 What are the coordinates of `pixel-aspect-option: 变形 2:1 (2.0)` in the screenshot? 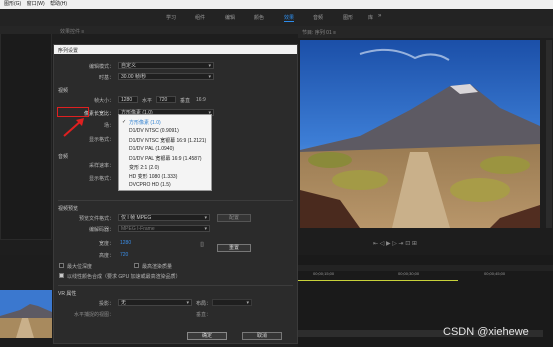 It's located at (144, 167).